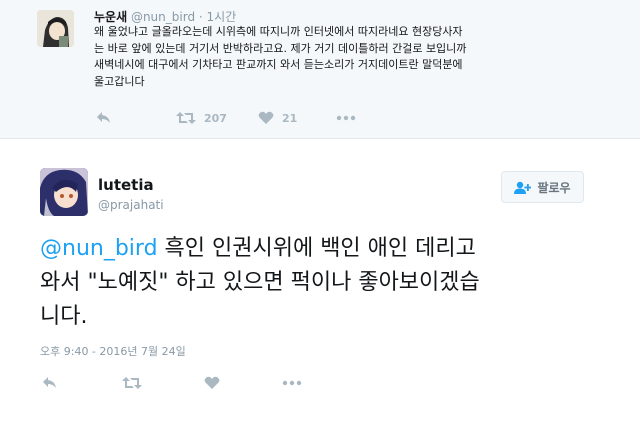 The width and height of the screenshot is (640, 422). What do you see at coordinates (190, 383) in the screenshot?
I see `tweet-action-bar` at bounding box center [190, 383].